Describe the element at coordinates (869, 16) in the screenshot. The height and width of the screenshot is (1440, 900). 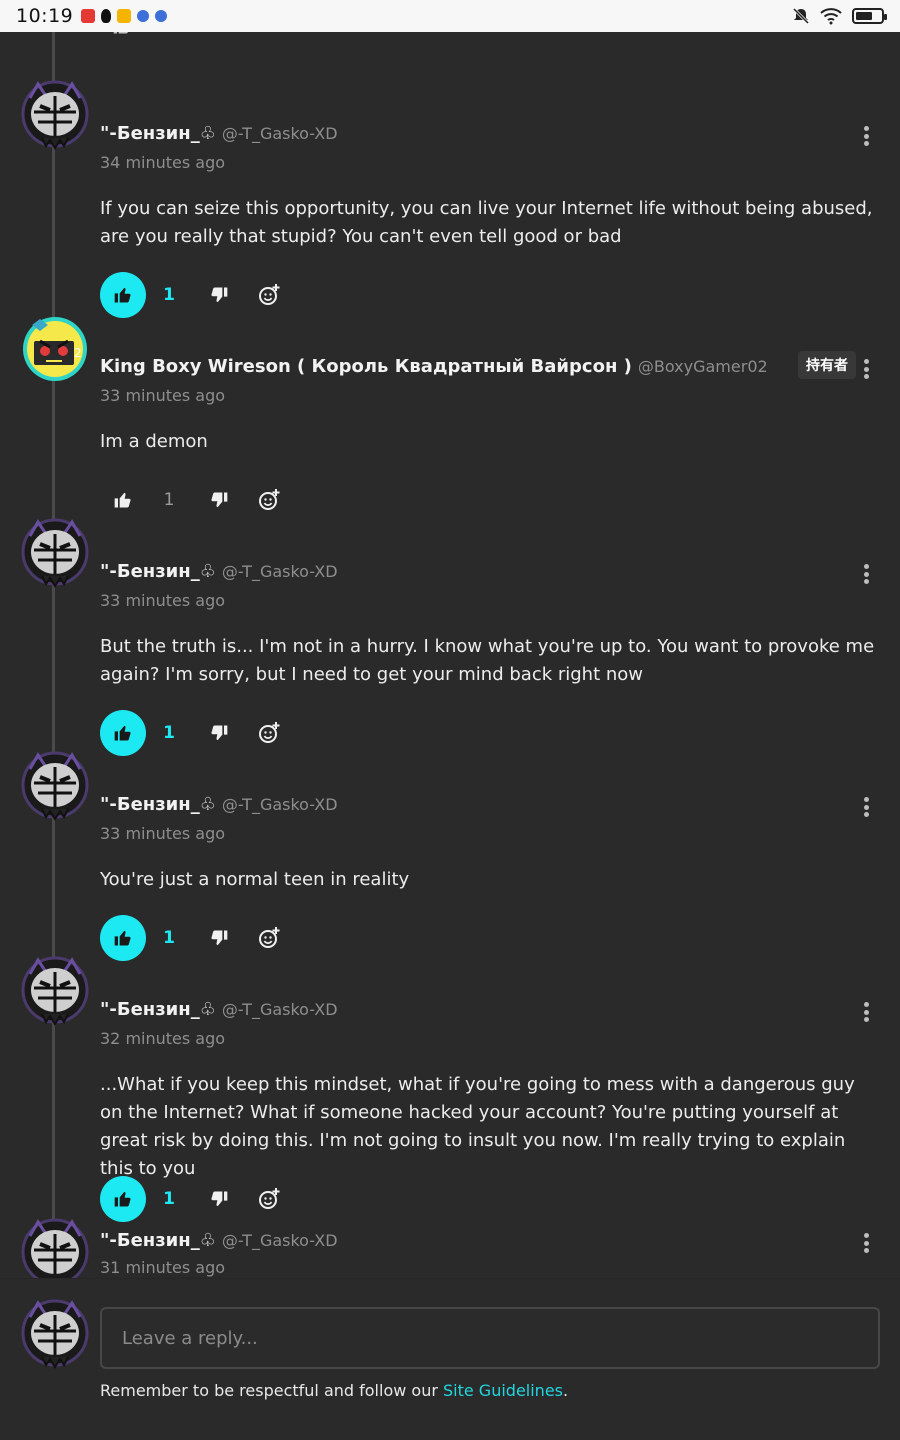
I see `battery-icon` at that location.